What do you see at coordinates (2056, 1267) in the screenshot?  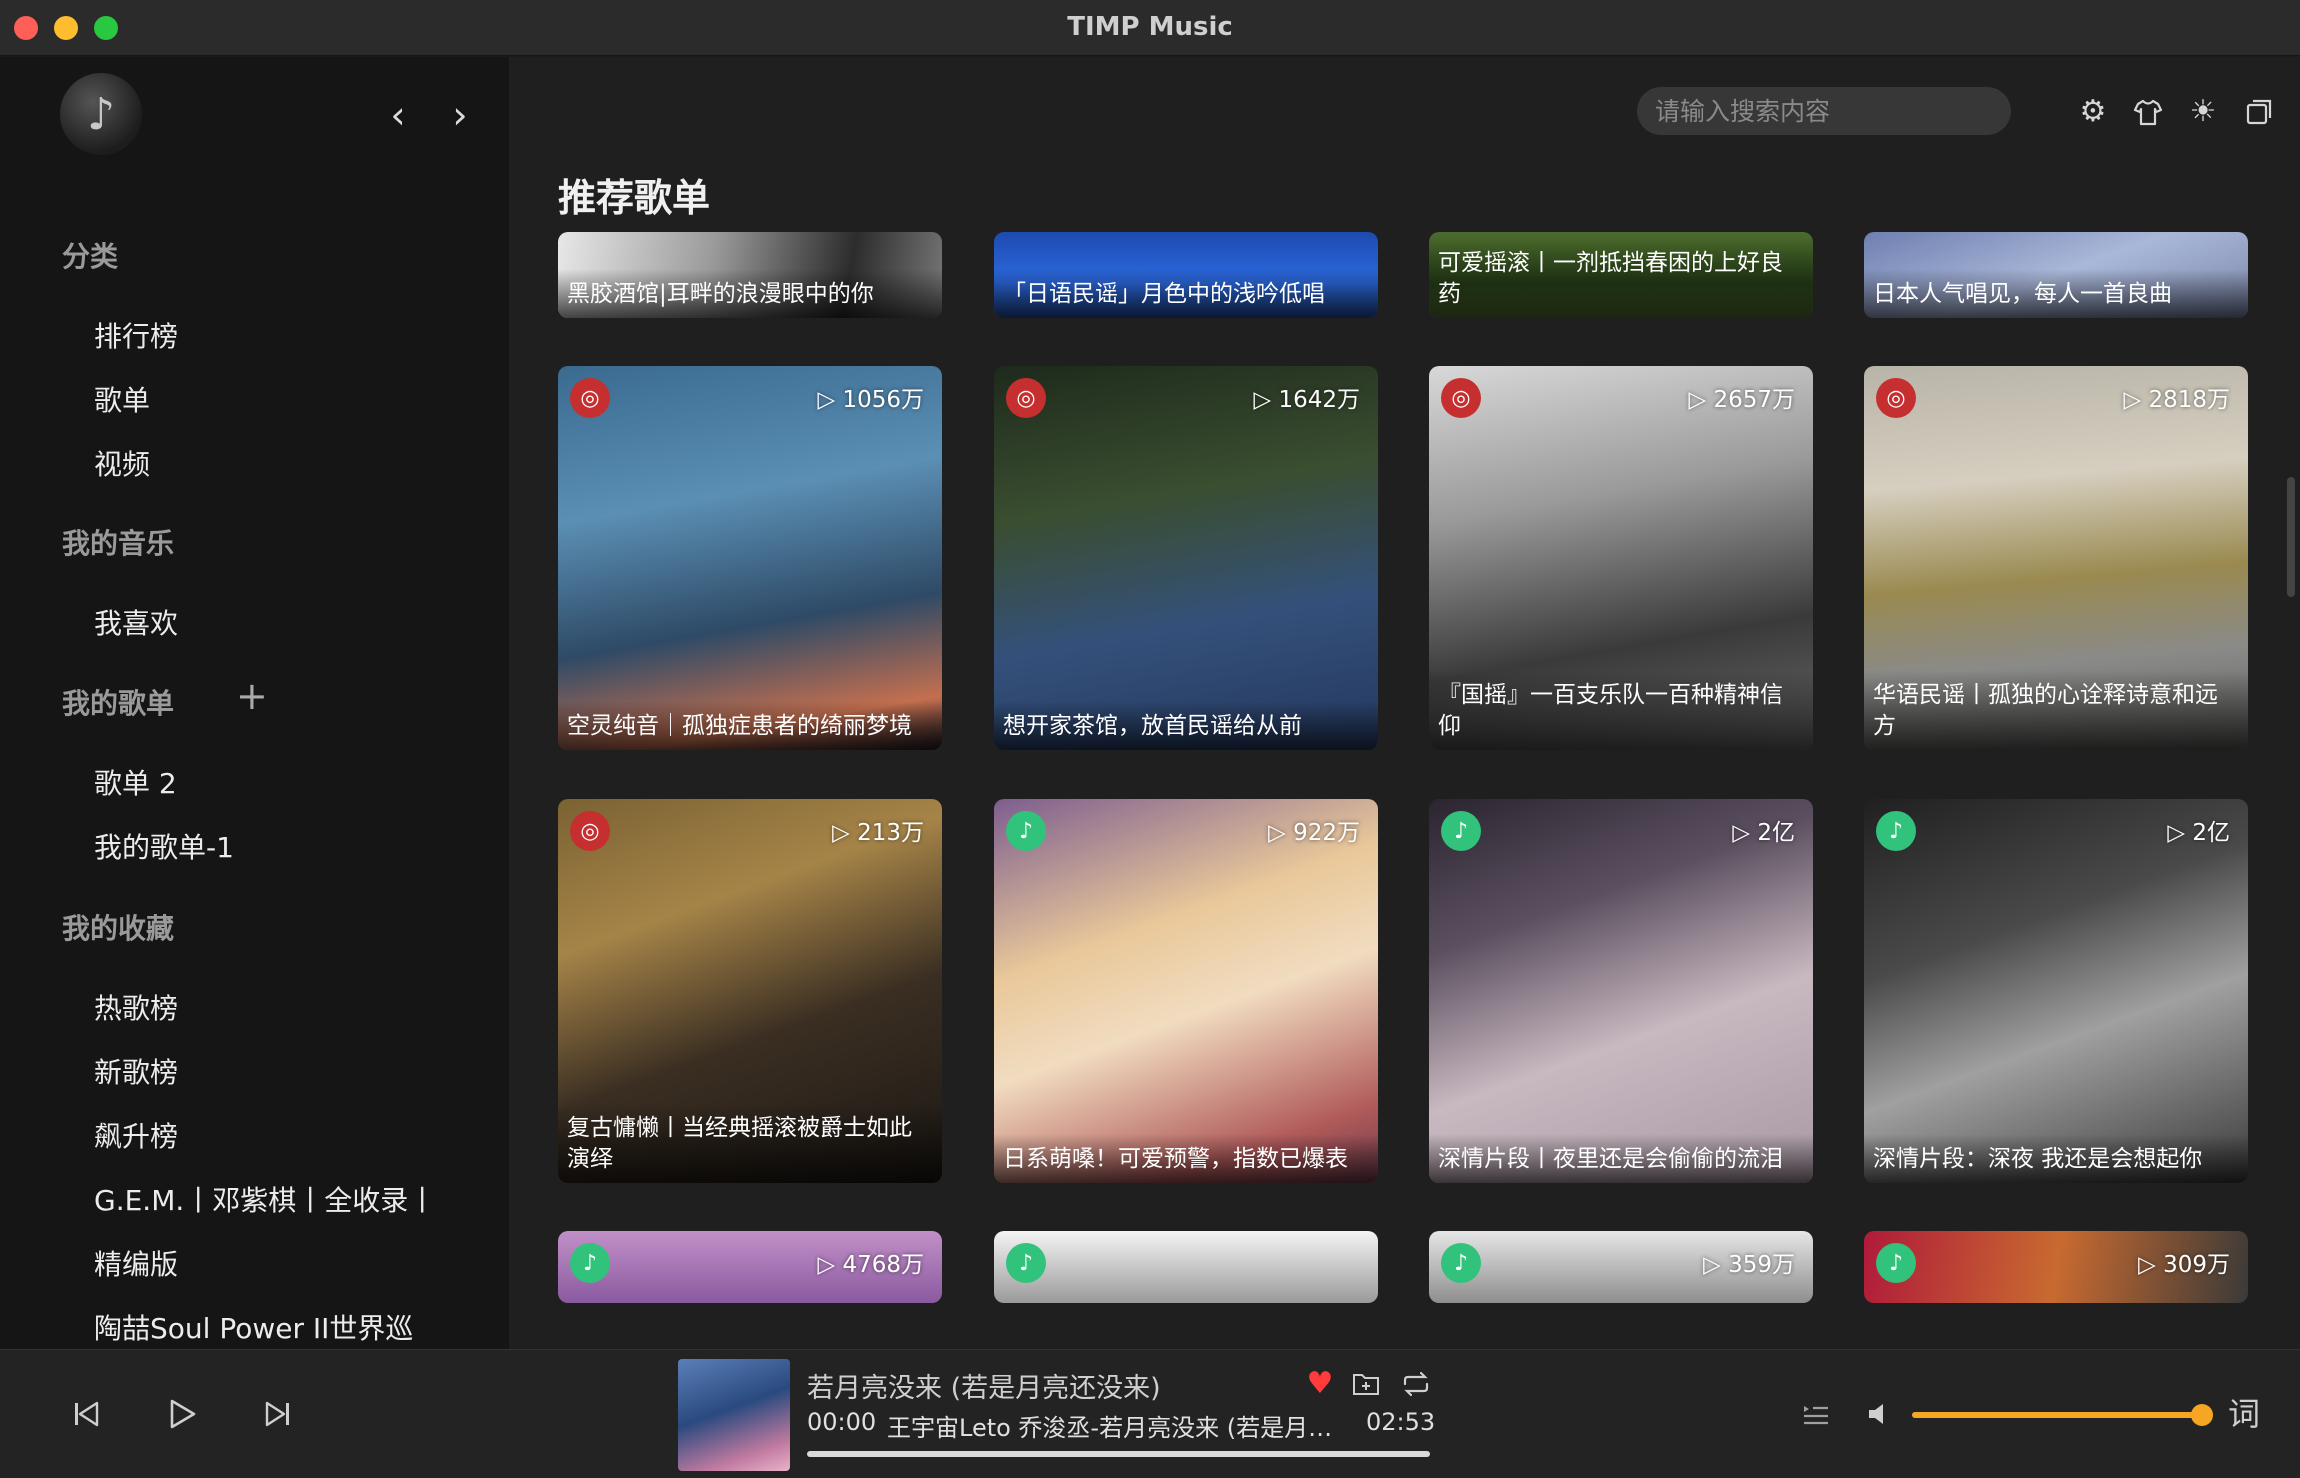 I see `playlist-card: ♪ ▷ 309万` at bounding box center [2056, 1267].